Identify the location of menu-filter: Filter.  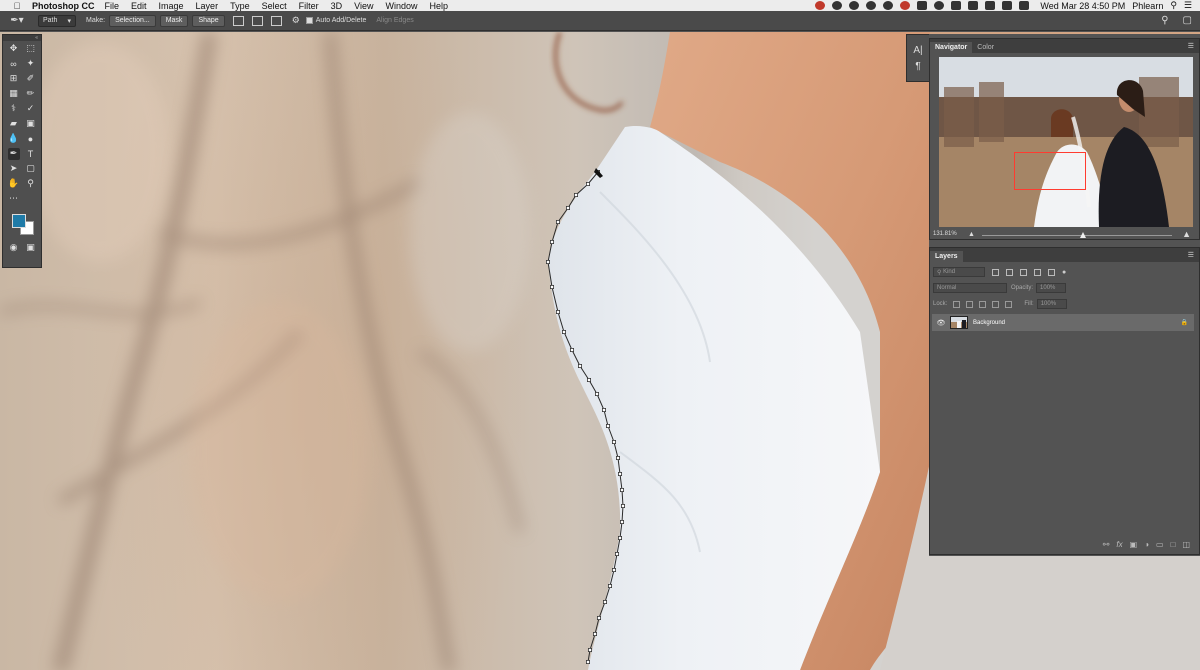
(309, 6).